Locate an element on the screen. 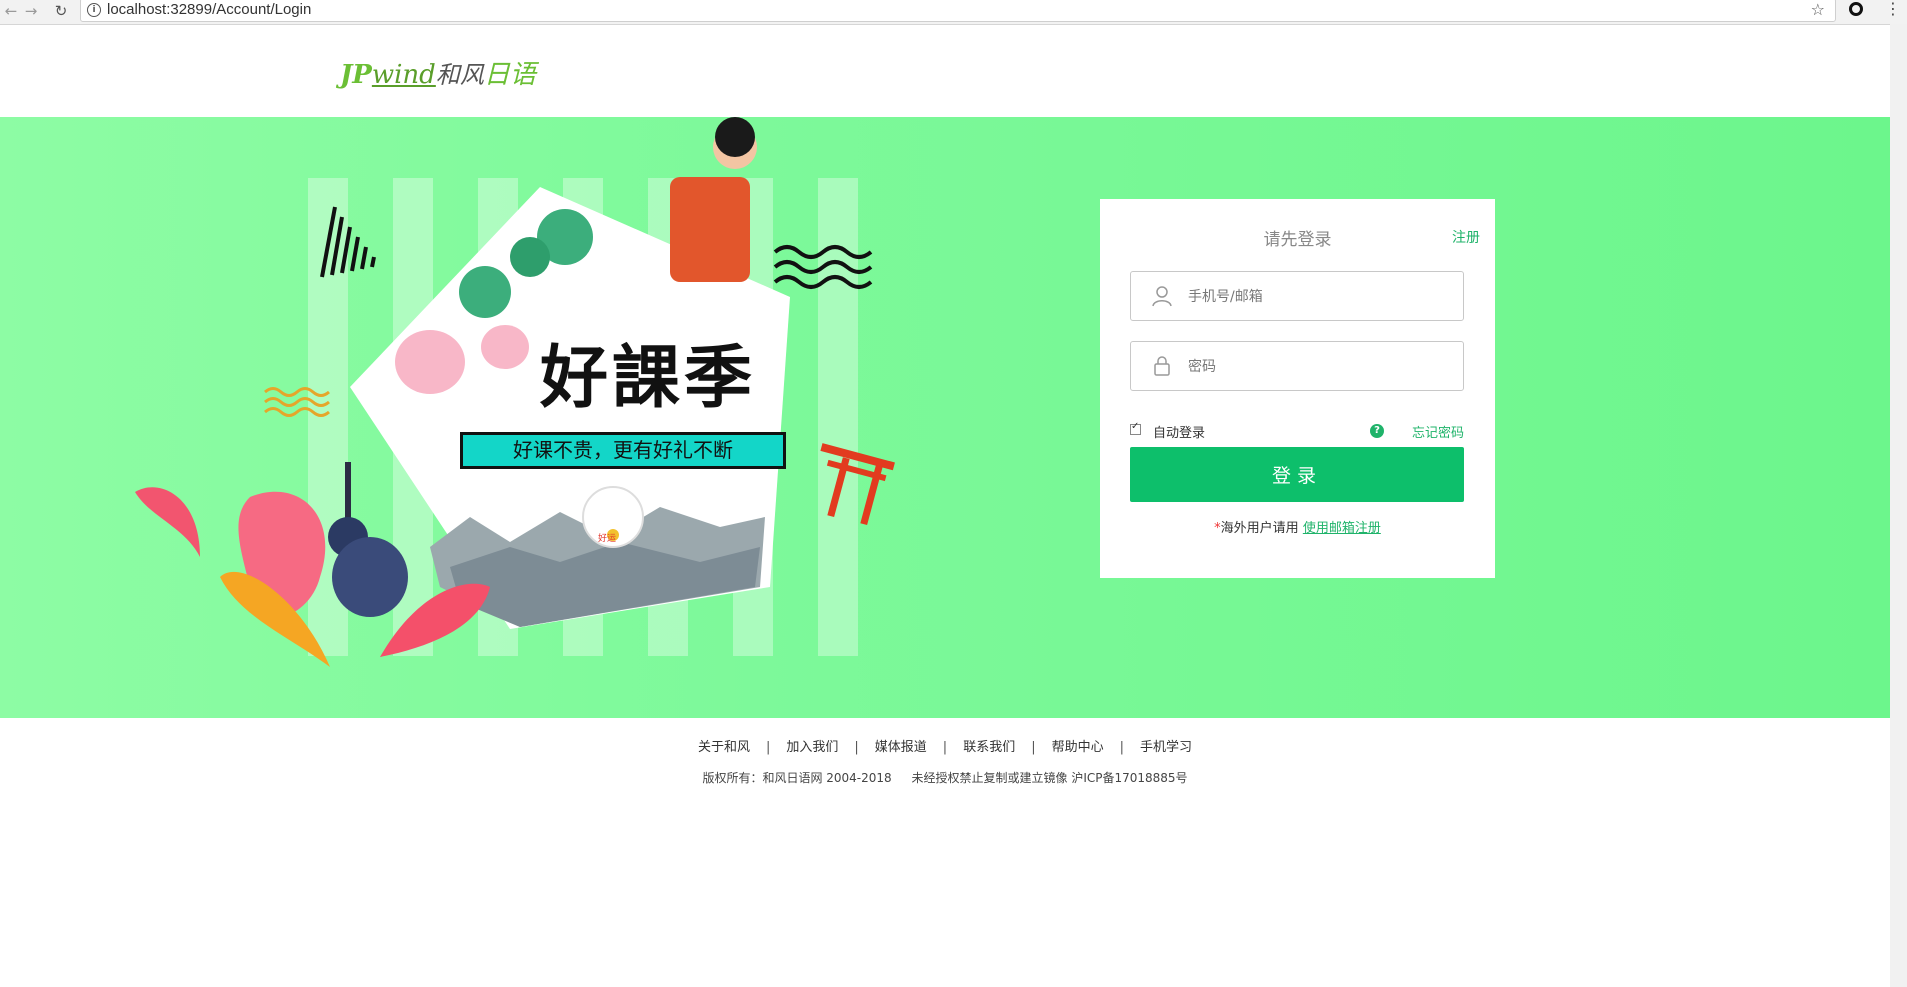 This screenshot has width=1907, height=987. reload-icon: ↻ is located at coordinates (61, 11).